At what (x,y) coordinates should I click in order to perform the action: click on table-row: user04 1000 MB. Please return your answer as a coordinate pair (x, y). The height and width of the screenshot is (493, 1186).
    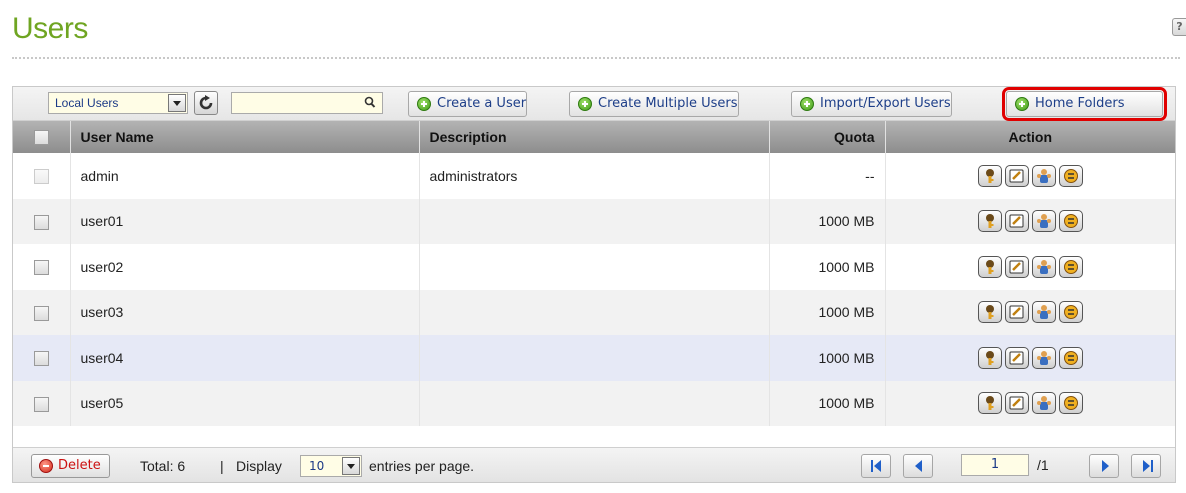
    Looking at the image, I should click on (594, 358).